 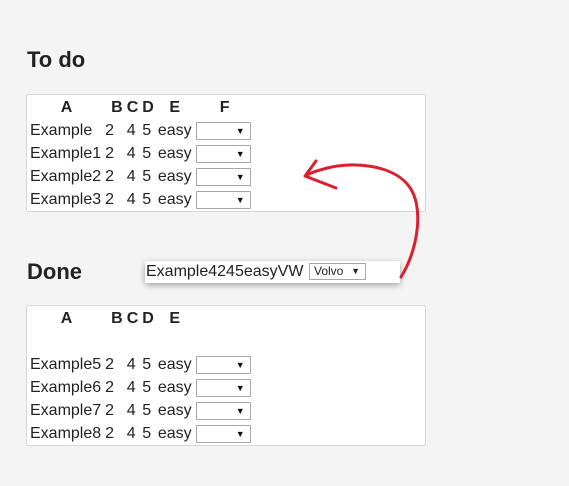 What do you see at coordinates (66, 107) in the screenshot?
I see `todo-header-a: A` at bounding box center [66, 107].